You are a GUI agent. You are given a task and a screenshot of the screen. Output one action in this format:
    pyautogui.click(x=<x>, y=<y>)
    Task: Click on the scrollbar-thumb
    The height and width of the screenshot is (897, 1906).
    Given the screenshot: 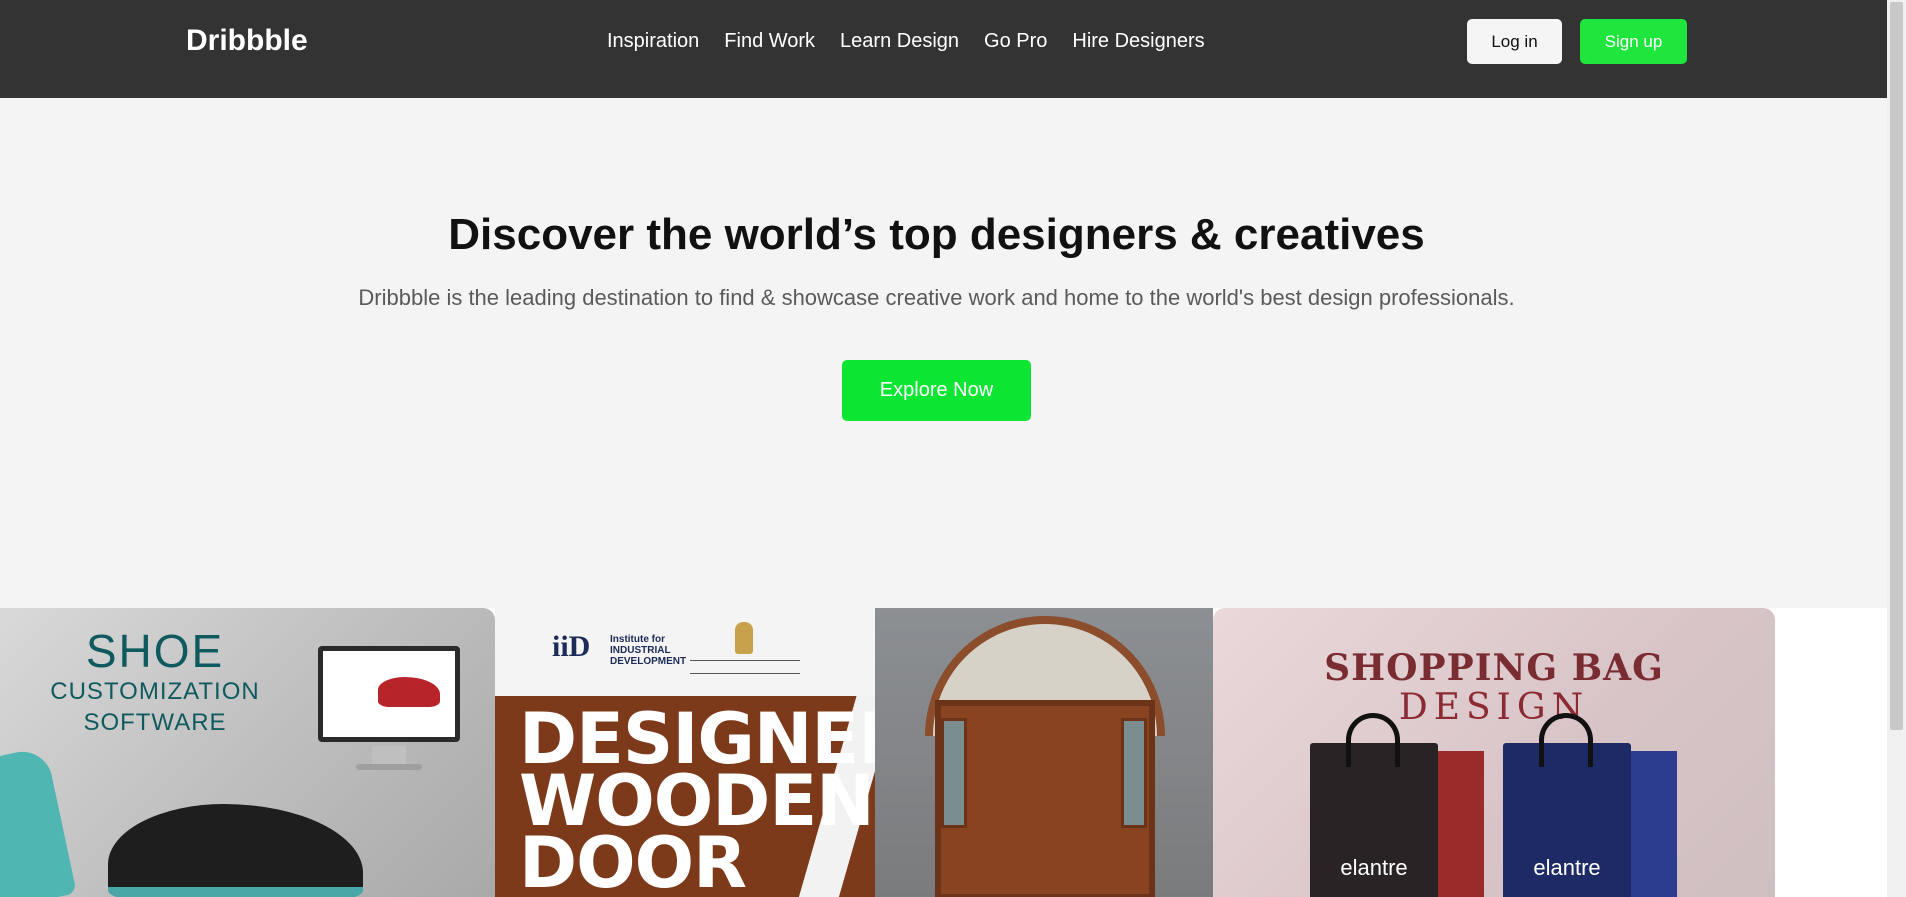 What is the action you would take?
    pyautogui.click(x=1896, y=366)
    